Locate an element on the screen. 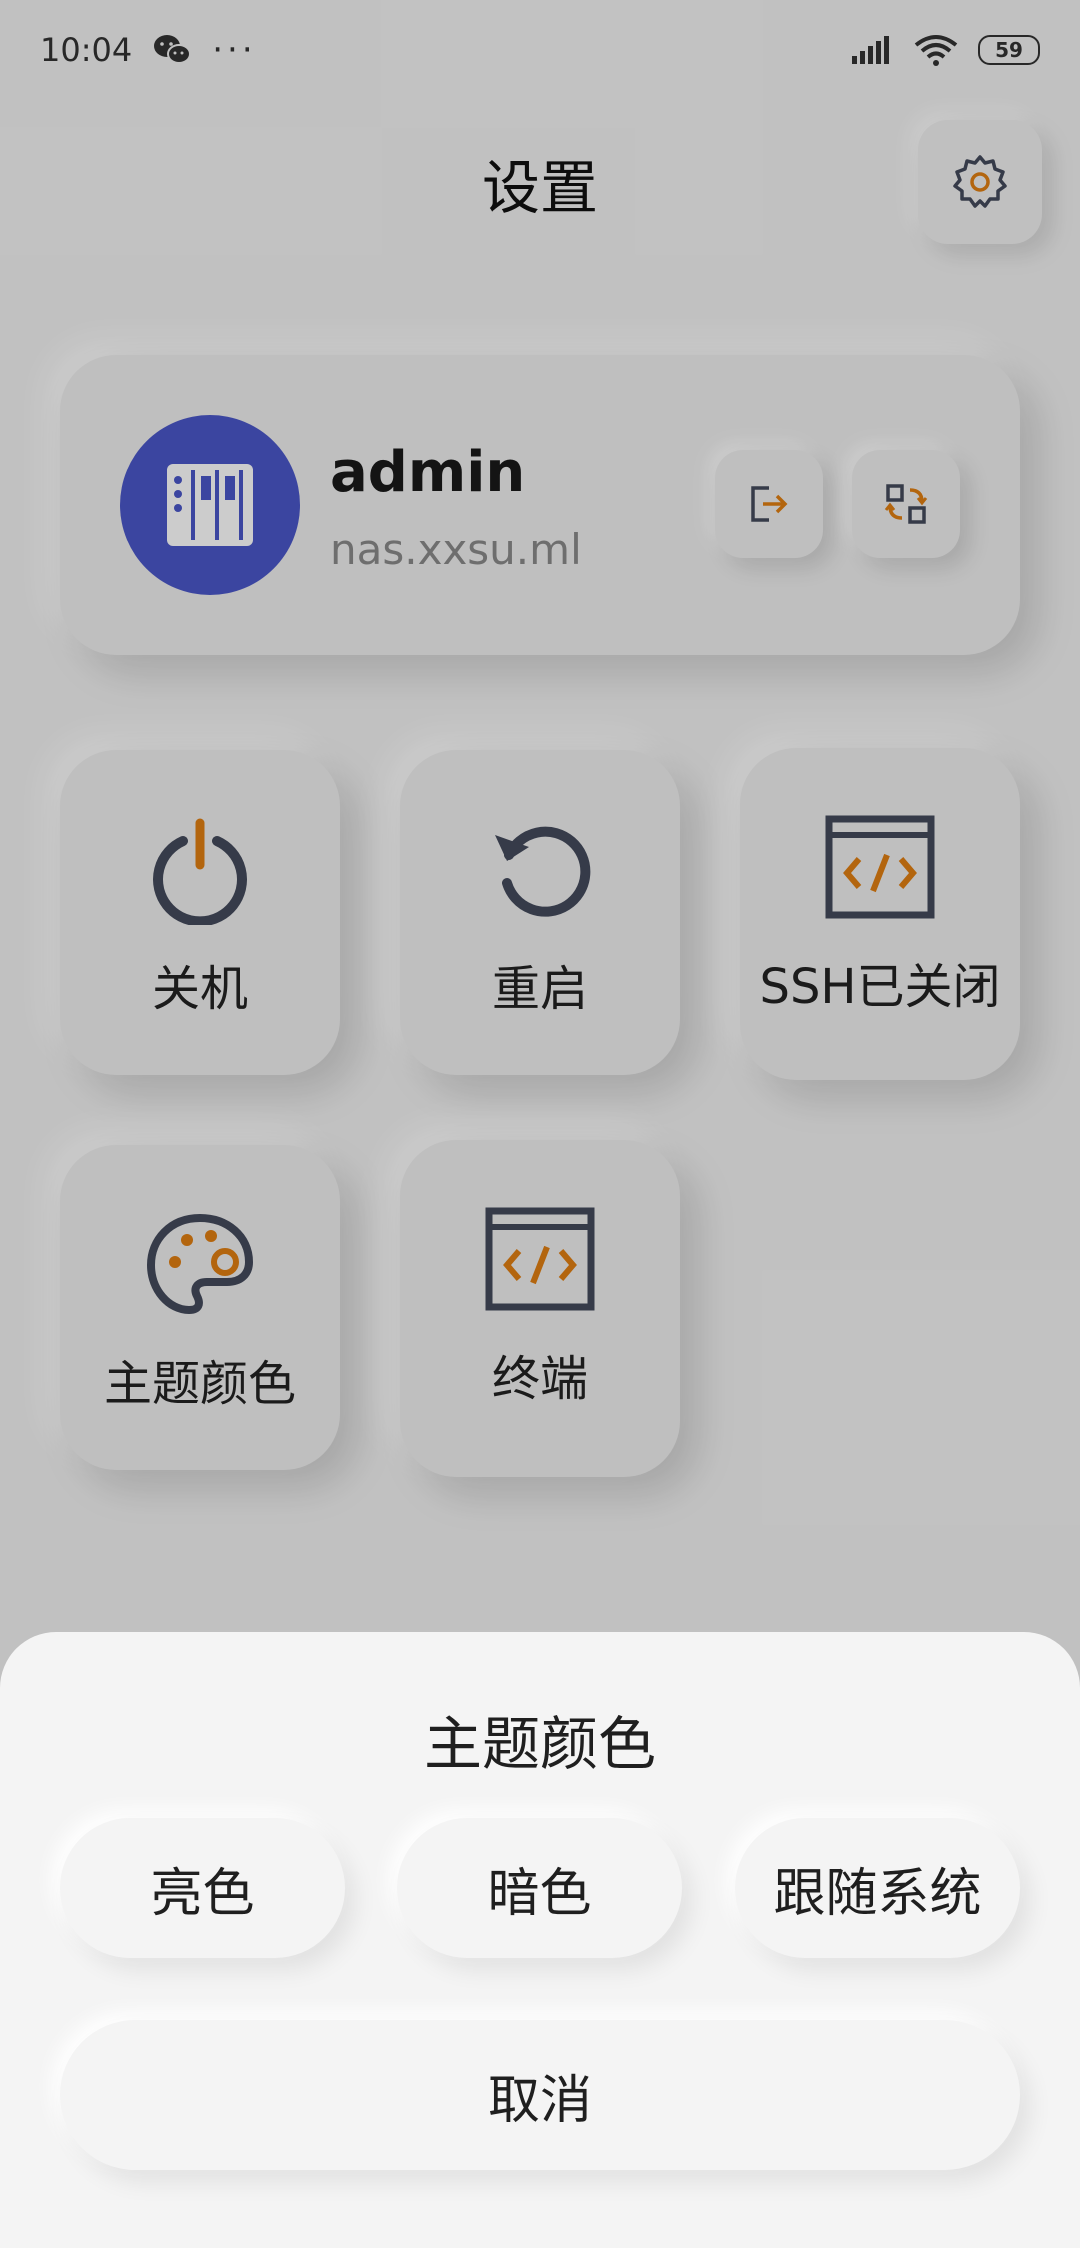  dark-theme-button: 暗色 is located at coordinates (539, 1888).